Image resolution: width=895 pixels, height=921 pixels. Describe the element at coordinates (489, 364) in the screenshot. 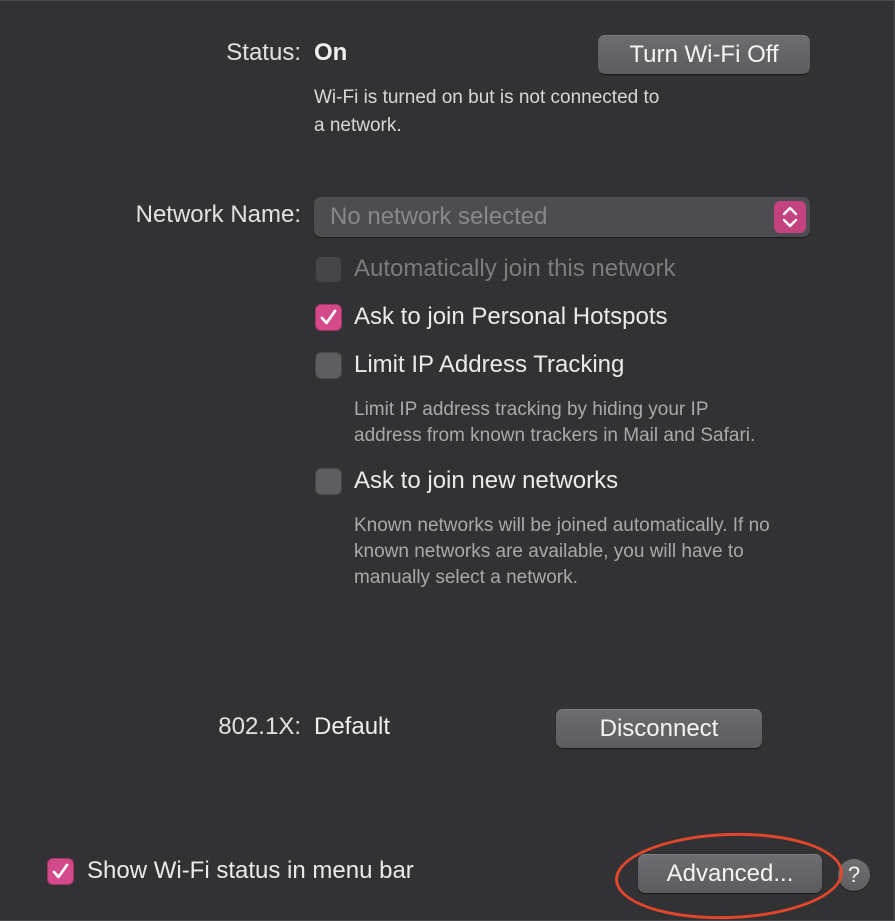

I see `limit-ip-tracking-label: Limit IP Address Tracking` at that location.